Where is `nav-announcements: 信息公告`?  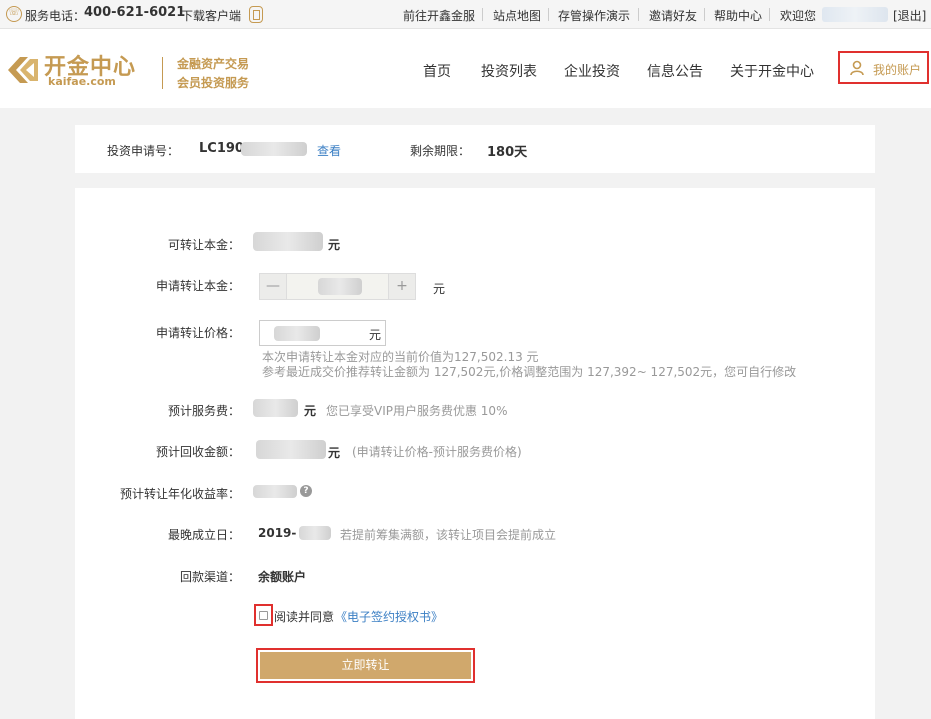
nav-announcements: 信息公告 is located at coordinates (675, 71).